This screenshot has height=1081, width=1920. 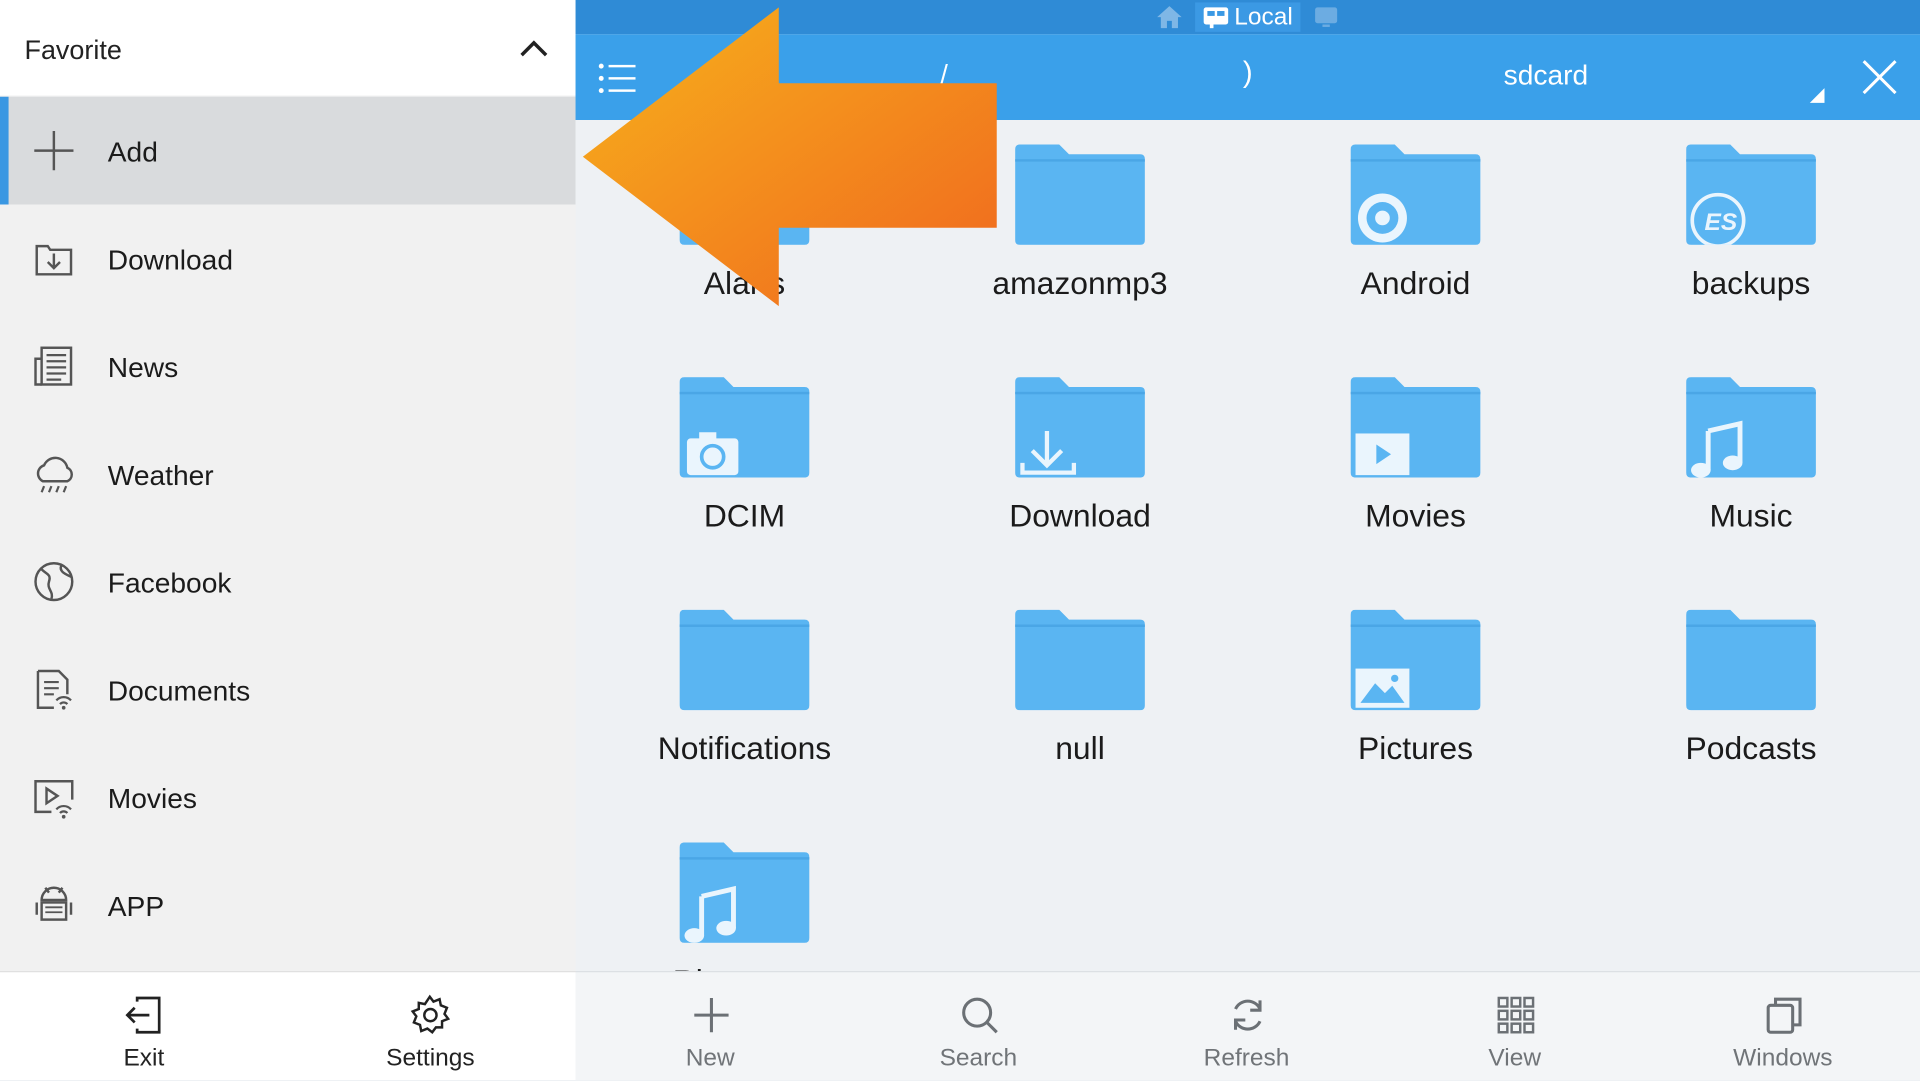 I want to click on folder-item: Pictures, so click(x=1416, y=689).